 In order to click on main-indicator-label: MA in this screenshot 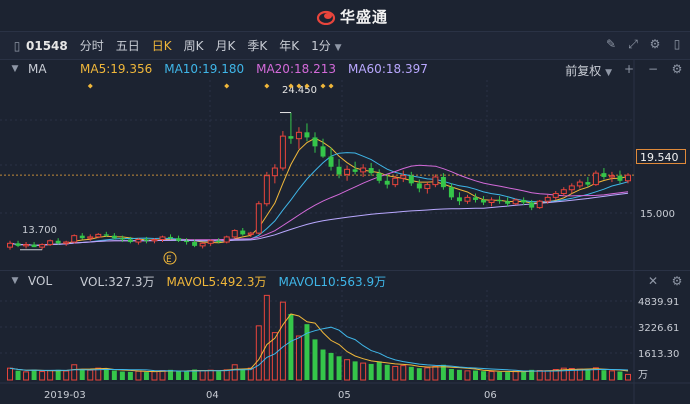, I will do `click(43, 69)`.